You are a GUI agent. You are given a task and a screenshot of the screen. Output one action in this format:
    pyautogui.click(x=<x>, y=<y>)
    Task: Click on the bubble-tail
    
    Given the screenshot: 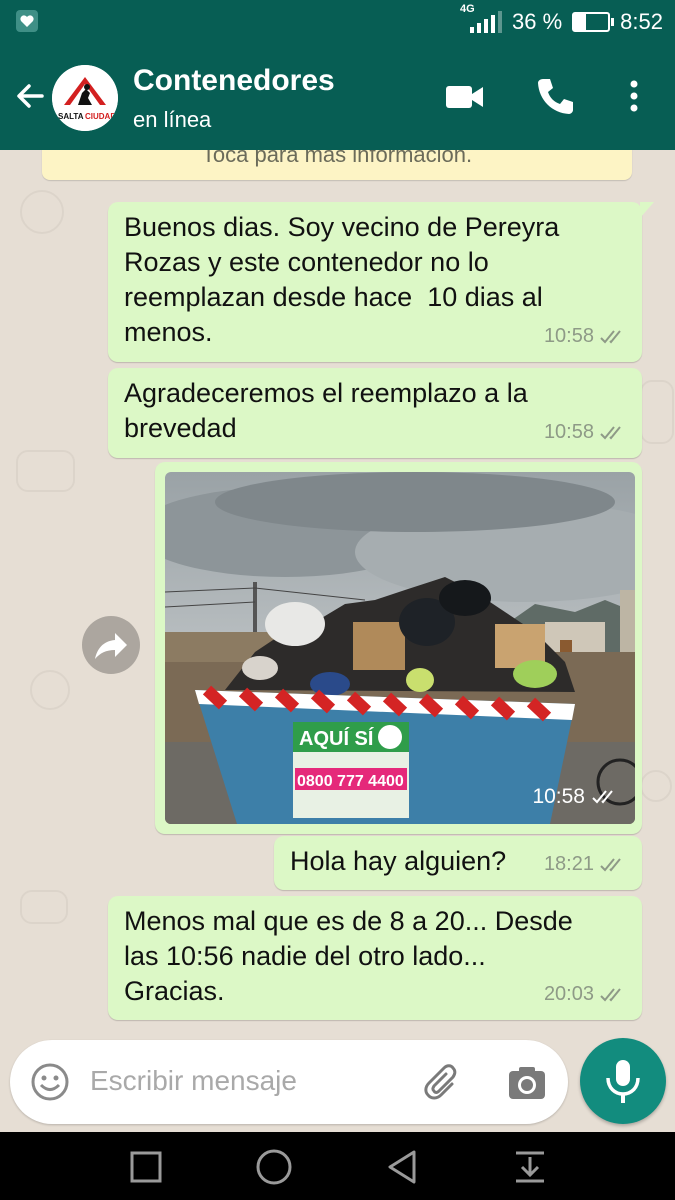 What is the action you would take?
    pyautogui.click(x=647, y=210)
    